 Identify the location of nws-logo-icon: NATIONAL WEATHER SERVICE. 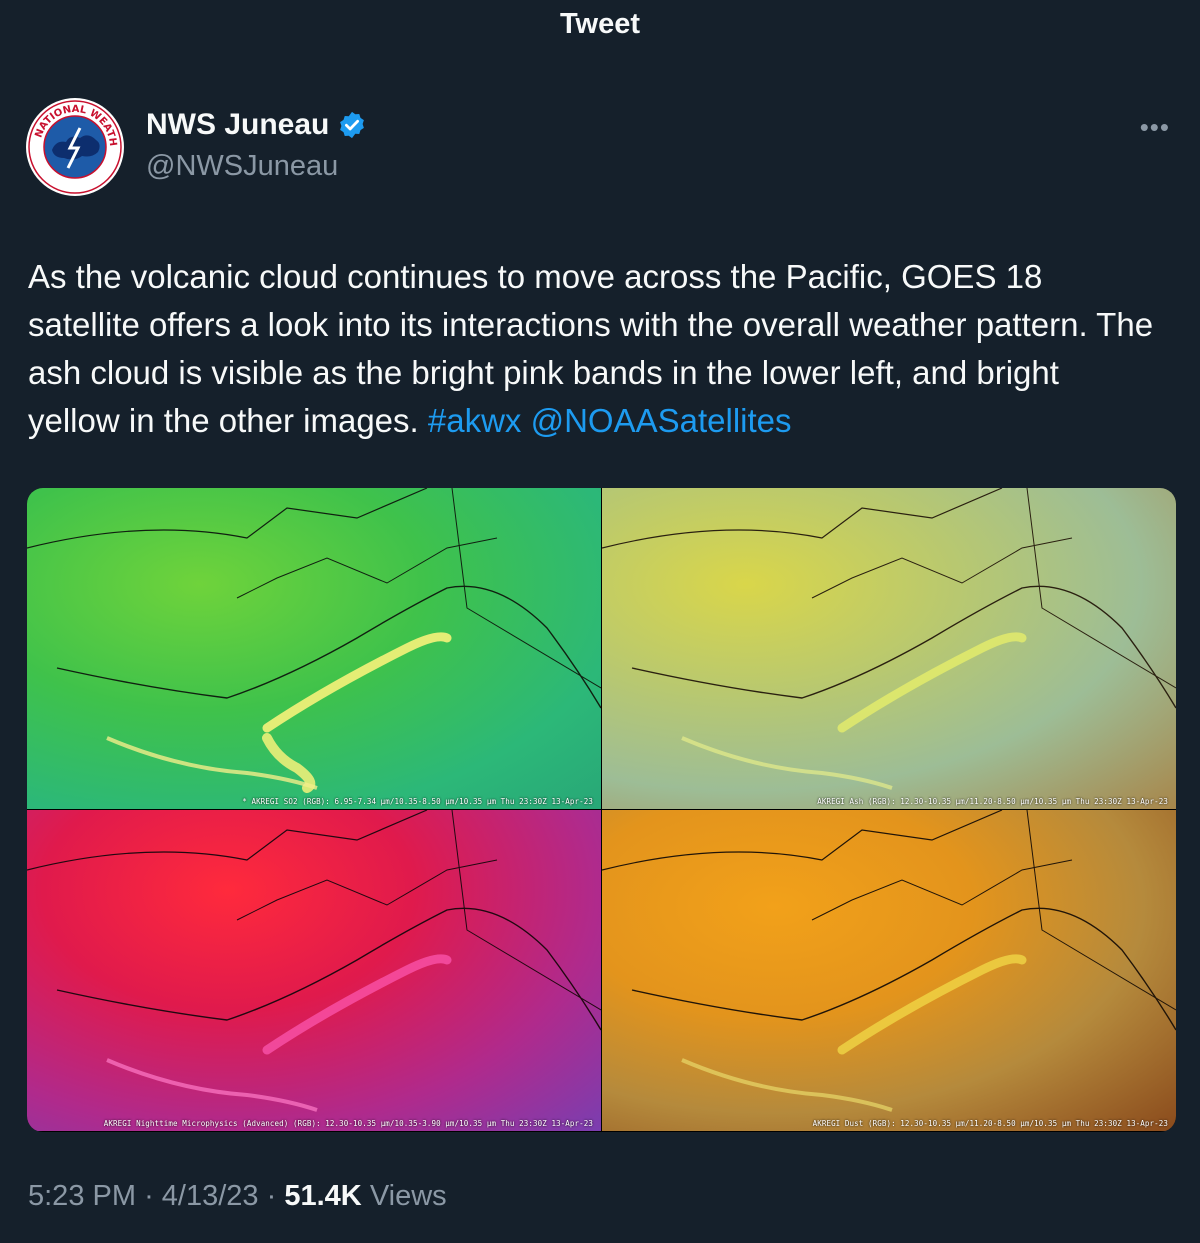
(74, 146).